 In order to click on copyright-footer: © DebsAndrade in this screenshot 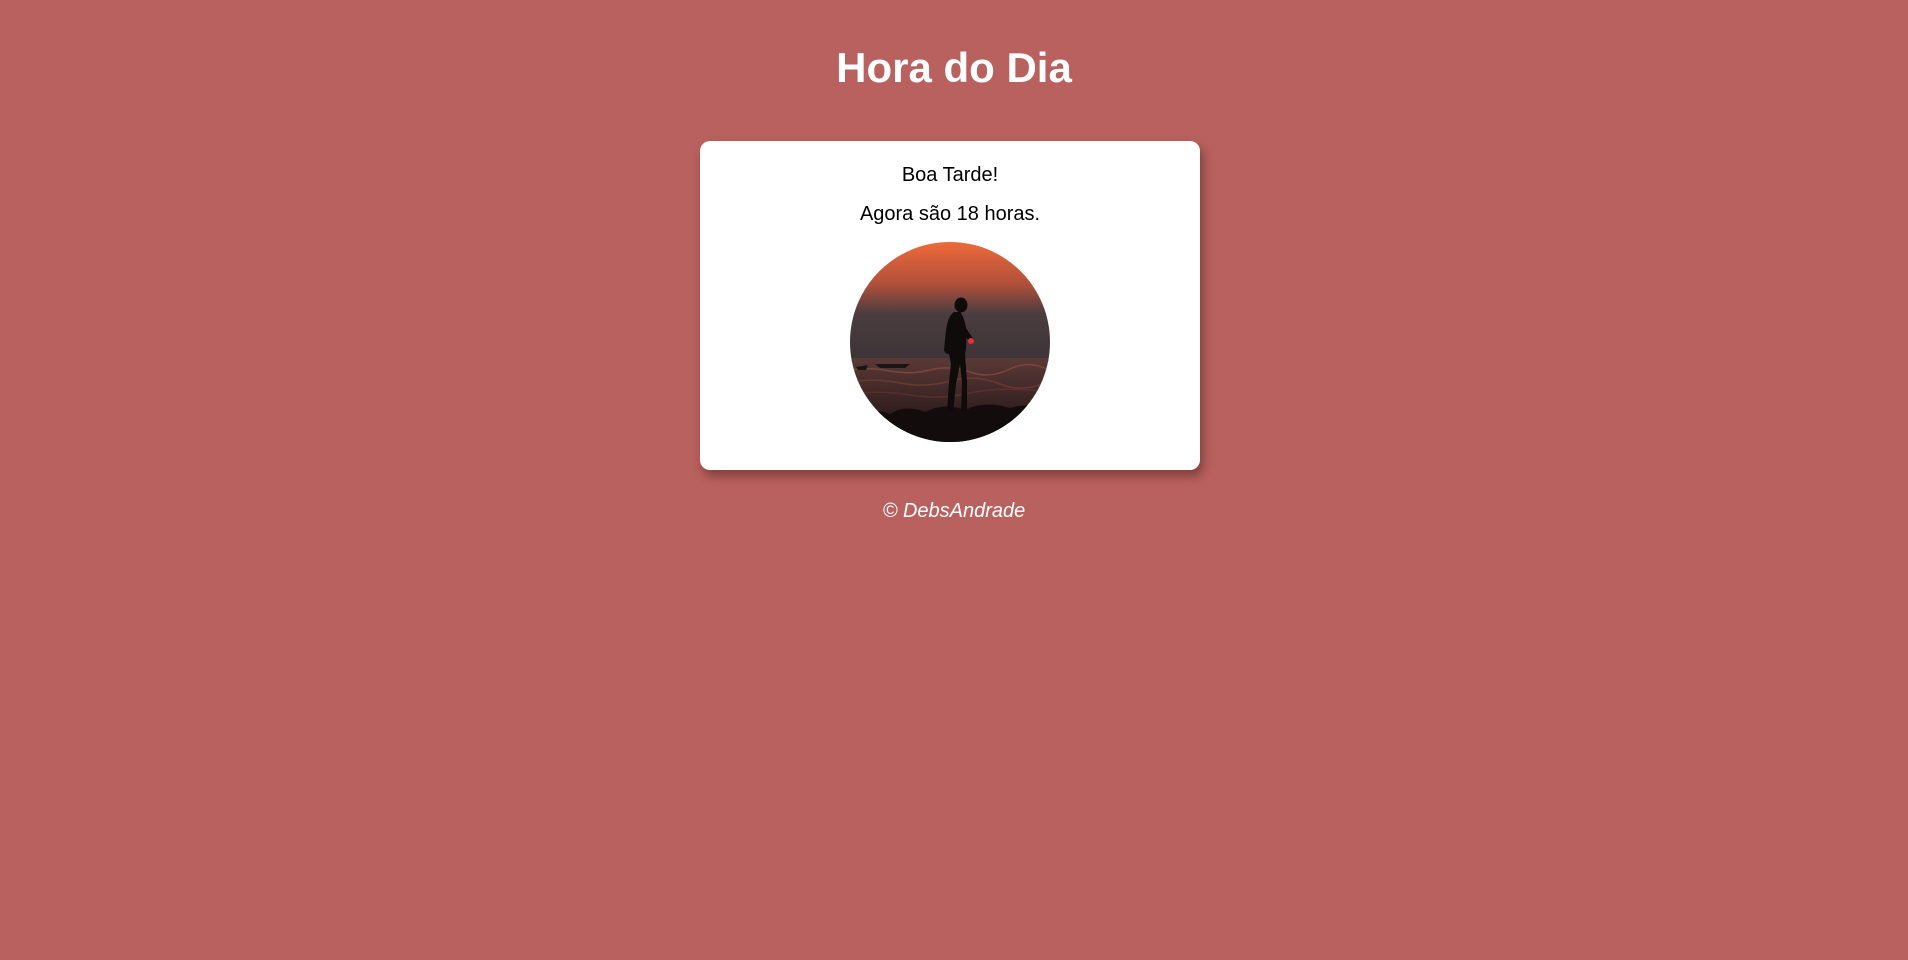, I will do `click(954, 511)`.